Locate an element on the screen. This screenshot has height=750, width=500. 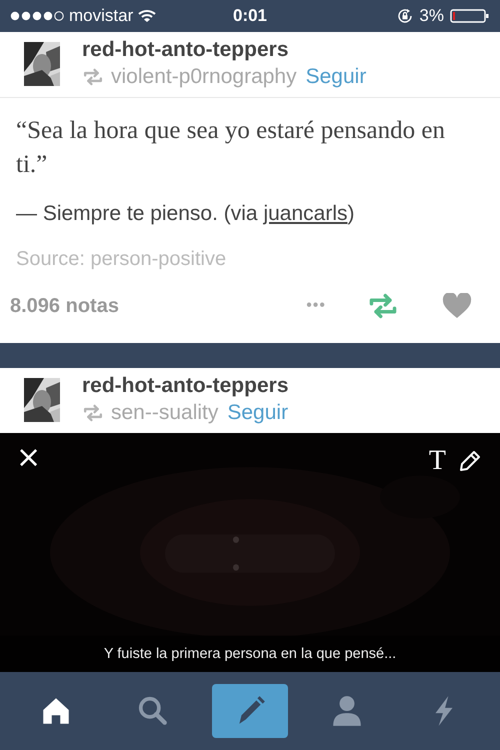
more-menu: ••• is located at coordinates (316, 306).